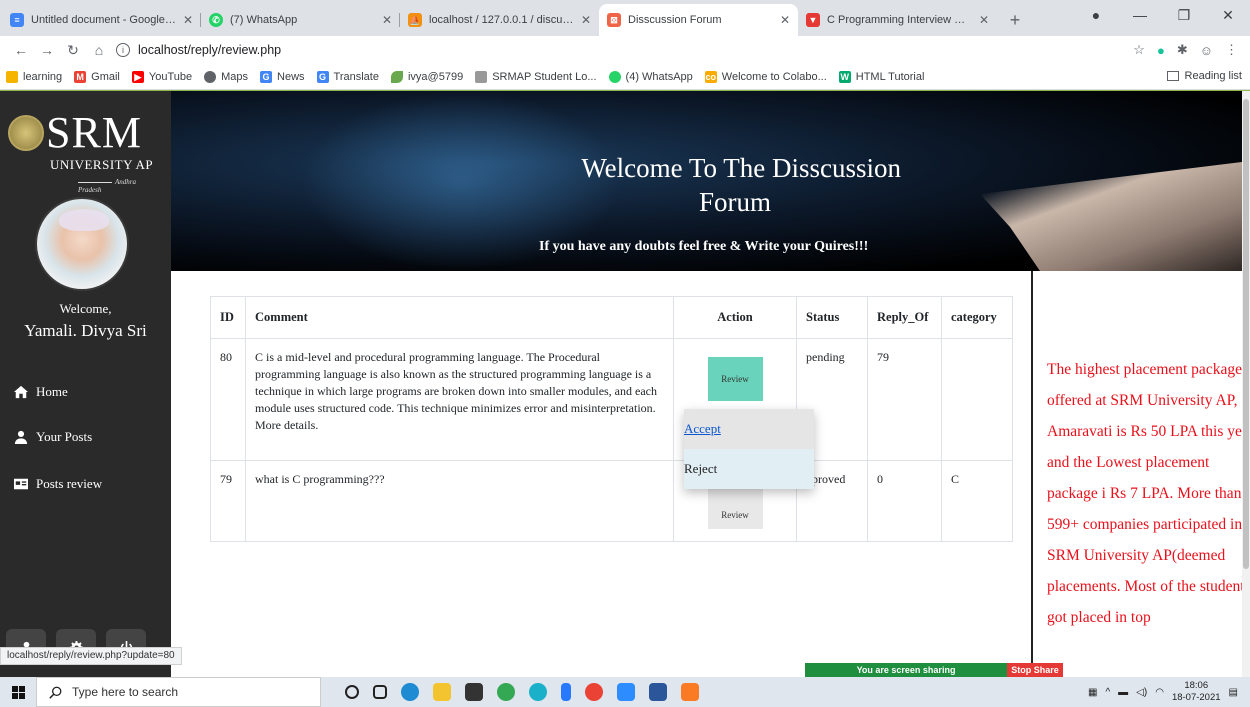 The height and width of the screenshot is (707, 1250). I want to click on wifi-icon: ◠, so click(1159, 692).